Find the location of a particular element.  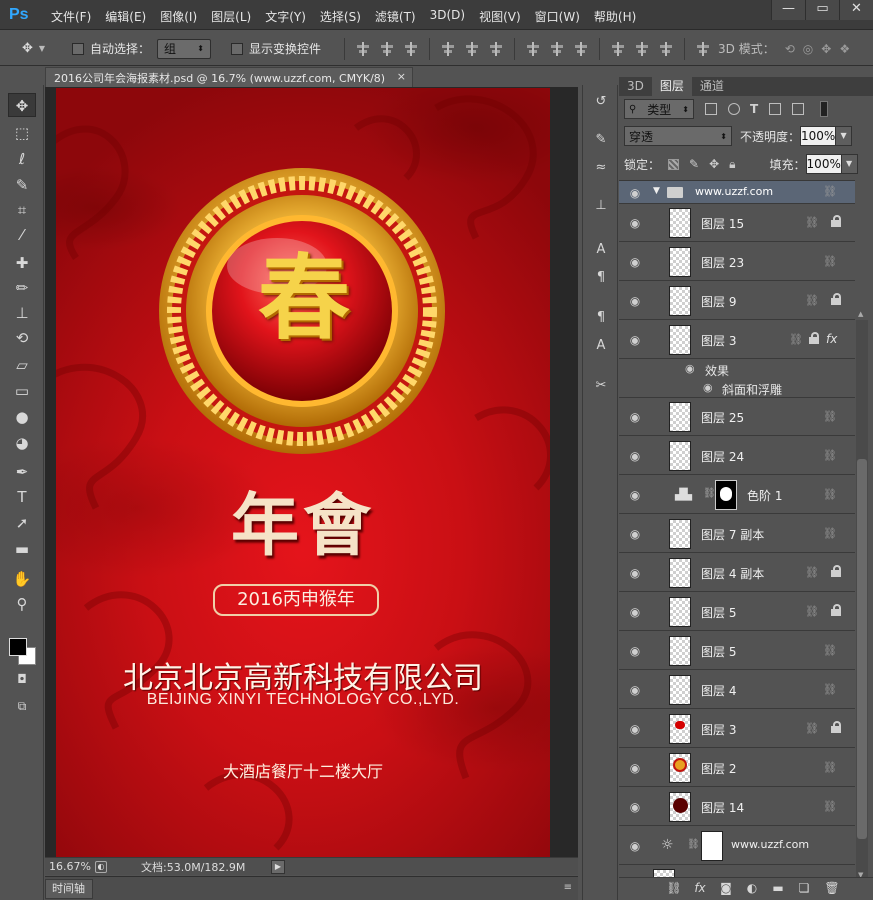

menu-3d: 3D(D) is located at coordinates (447, 16).